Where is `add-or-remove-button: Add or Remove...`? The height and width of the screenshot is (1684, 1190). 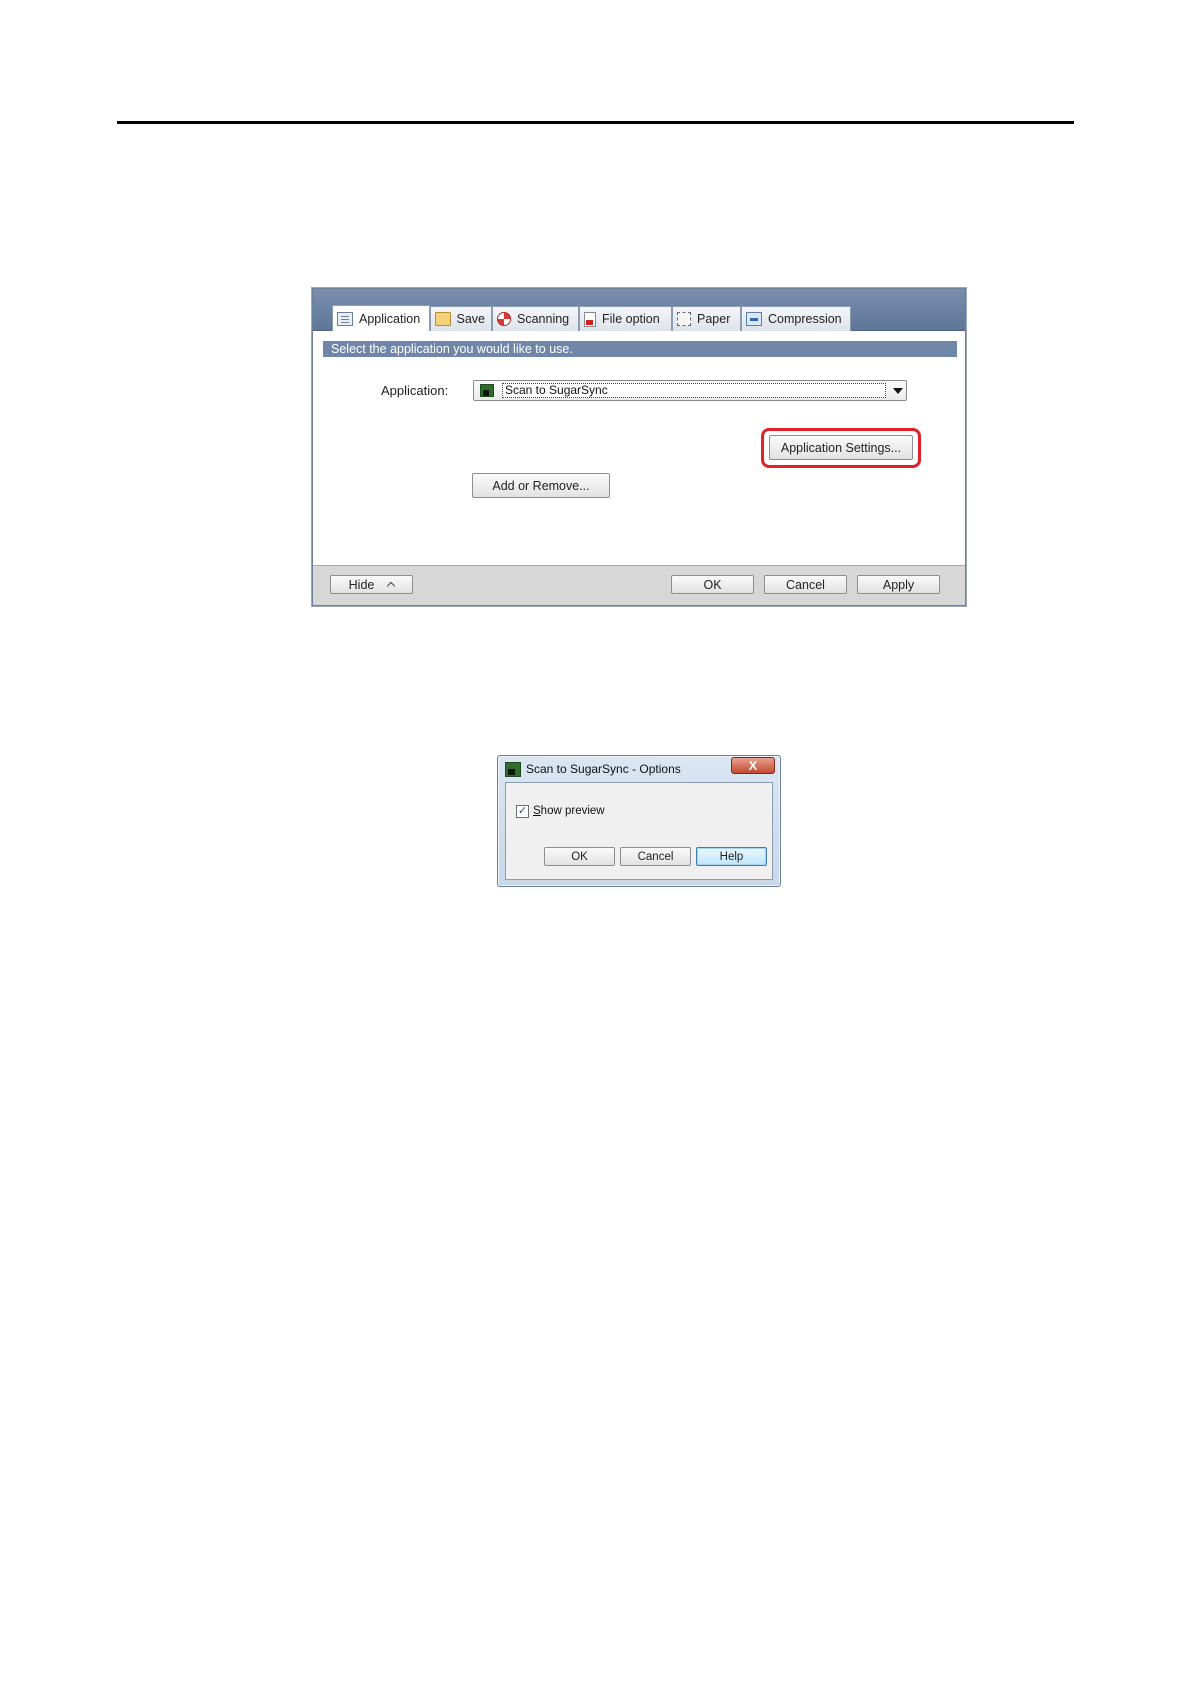
add-or-remove-button: Add or Remove... is located at coordinates (541, 485).